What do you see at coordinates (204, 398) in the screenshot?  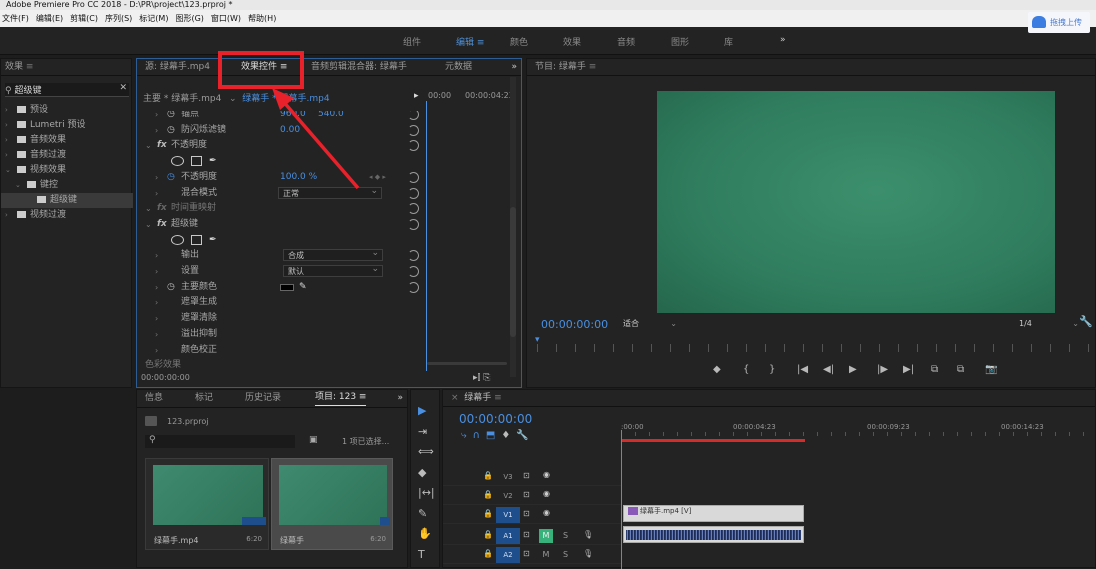 I see `project-tab: 标记` at bounding box center [204, 398].